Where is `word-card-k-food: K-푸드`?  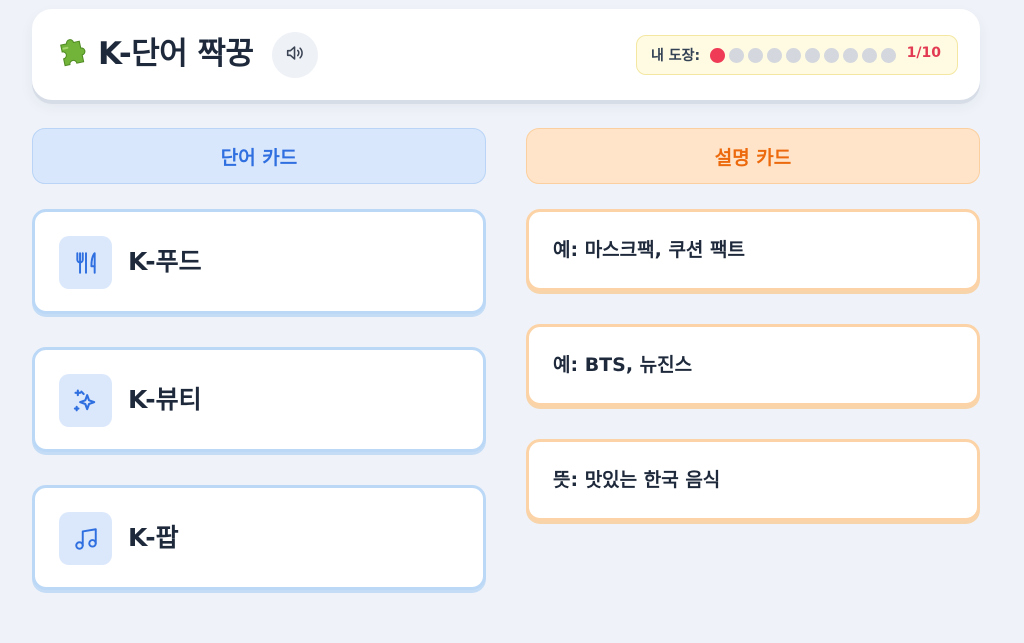 word-card-k-food: K-푸드 is located at coordinates (259, 261).